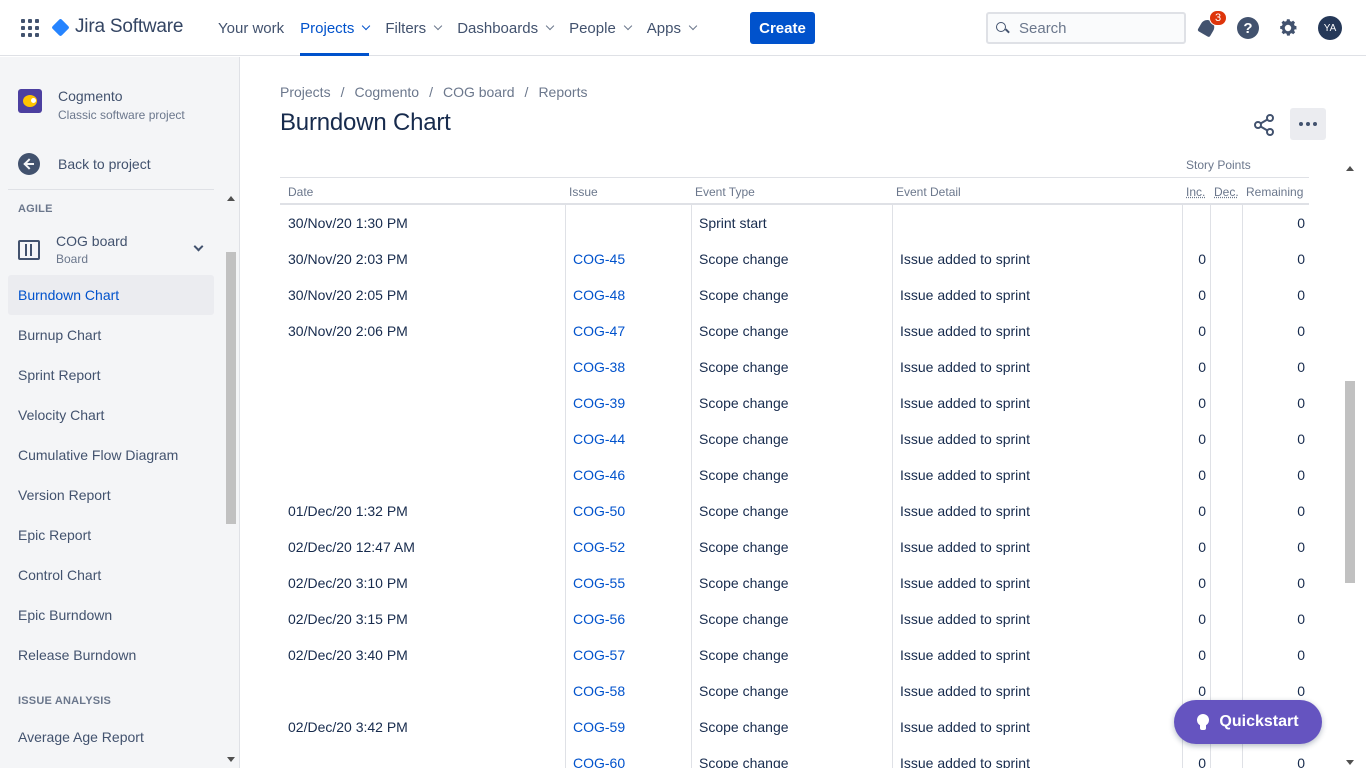 The image size is (1366, 768). What do you see at coordinates (111, 737) in the screenshot?
I see `sidebar-item-average-age-report: Average Age Report` at bounding box center [111, 737].